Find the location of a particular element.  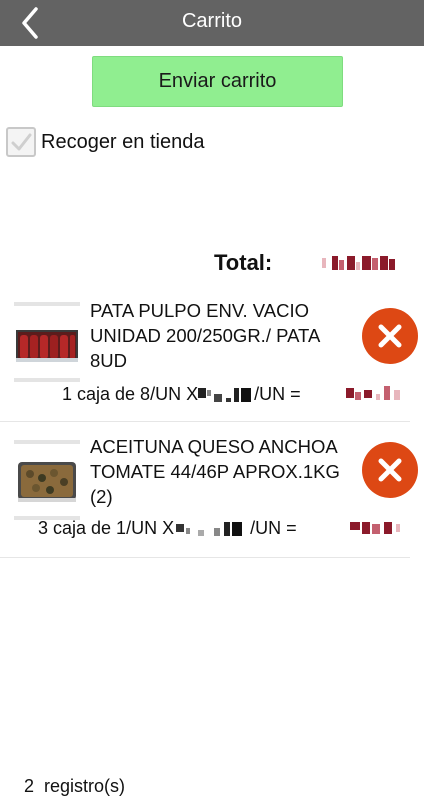

item-quantity-line: 3 caja de 1/UN X /UN = is located at coordinates (167, 528).